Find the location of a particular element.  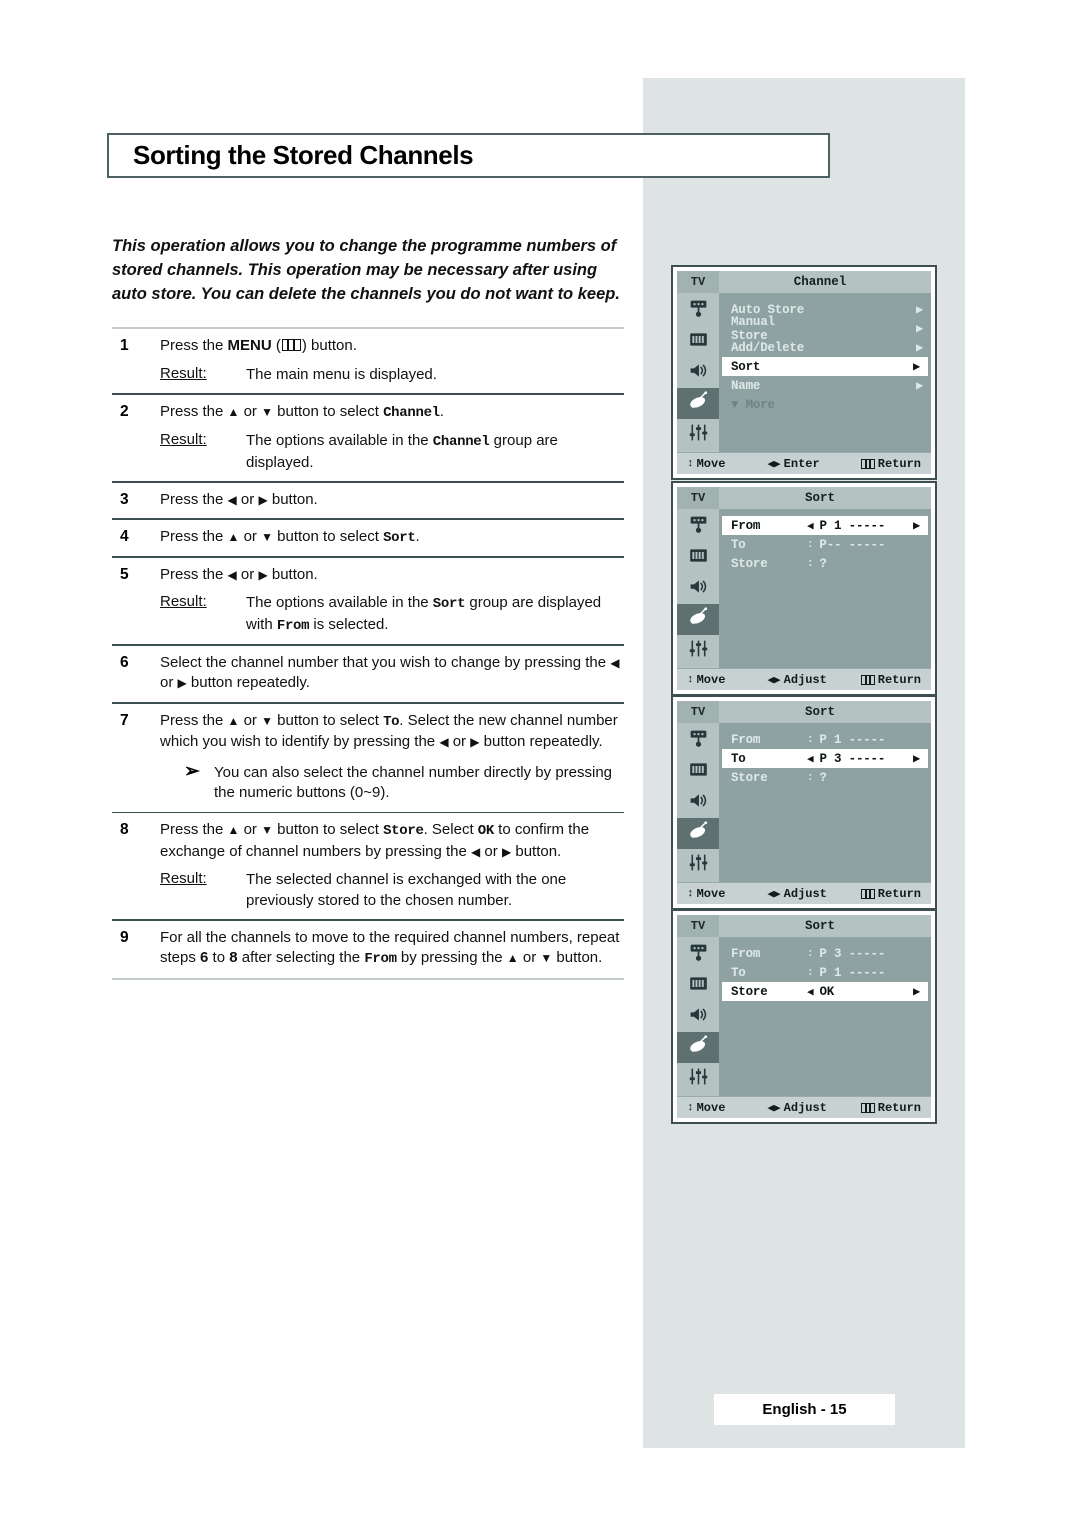

osd-menu-row: Sort ▶ is located at coordinates (825, 366).